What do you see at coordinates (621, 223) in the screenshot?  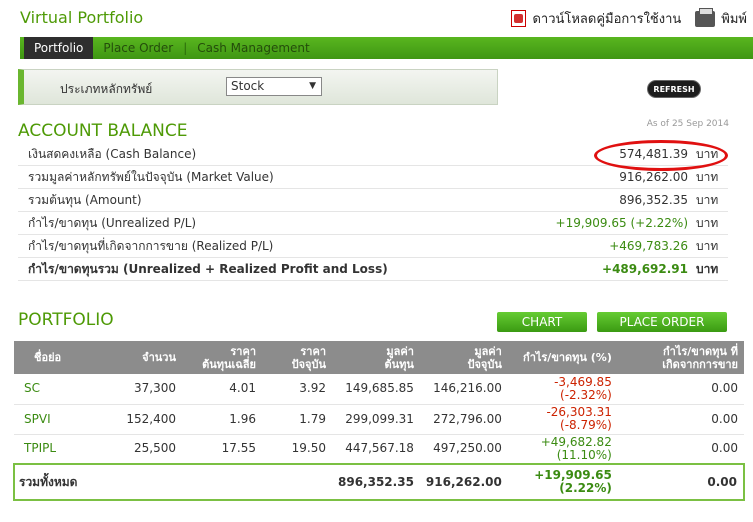 I see `balance-value: +19,909.65 (+2.22%)` at bounding box center [621, 223].